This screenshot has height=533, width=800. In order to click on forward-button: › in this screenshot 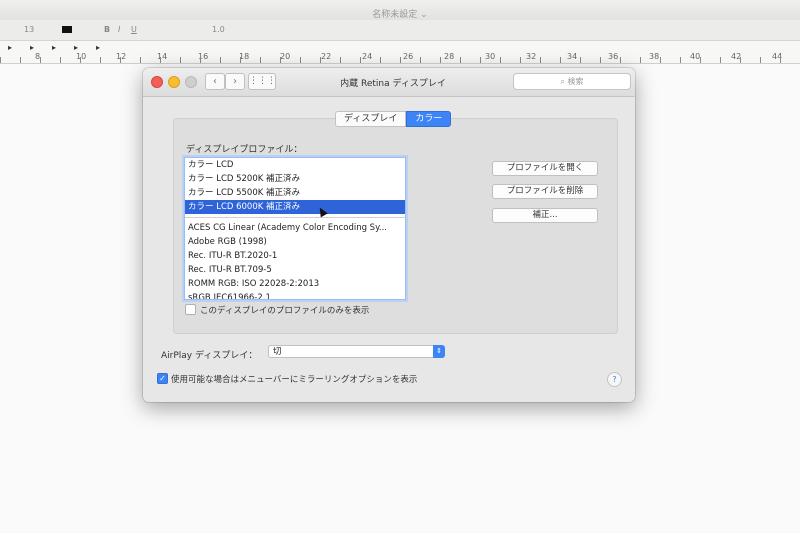, I will do `click(235, 81)`.